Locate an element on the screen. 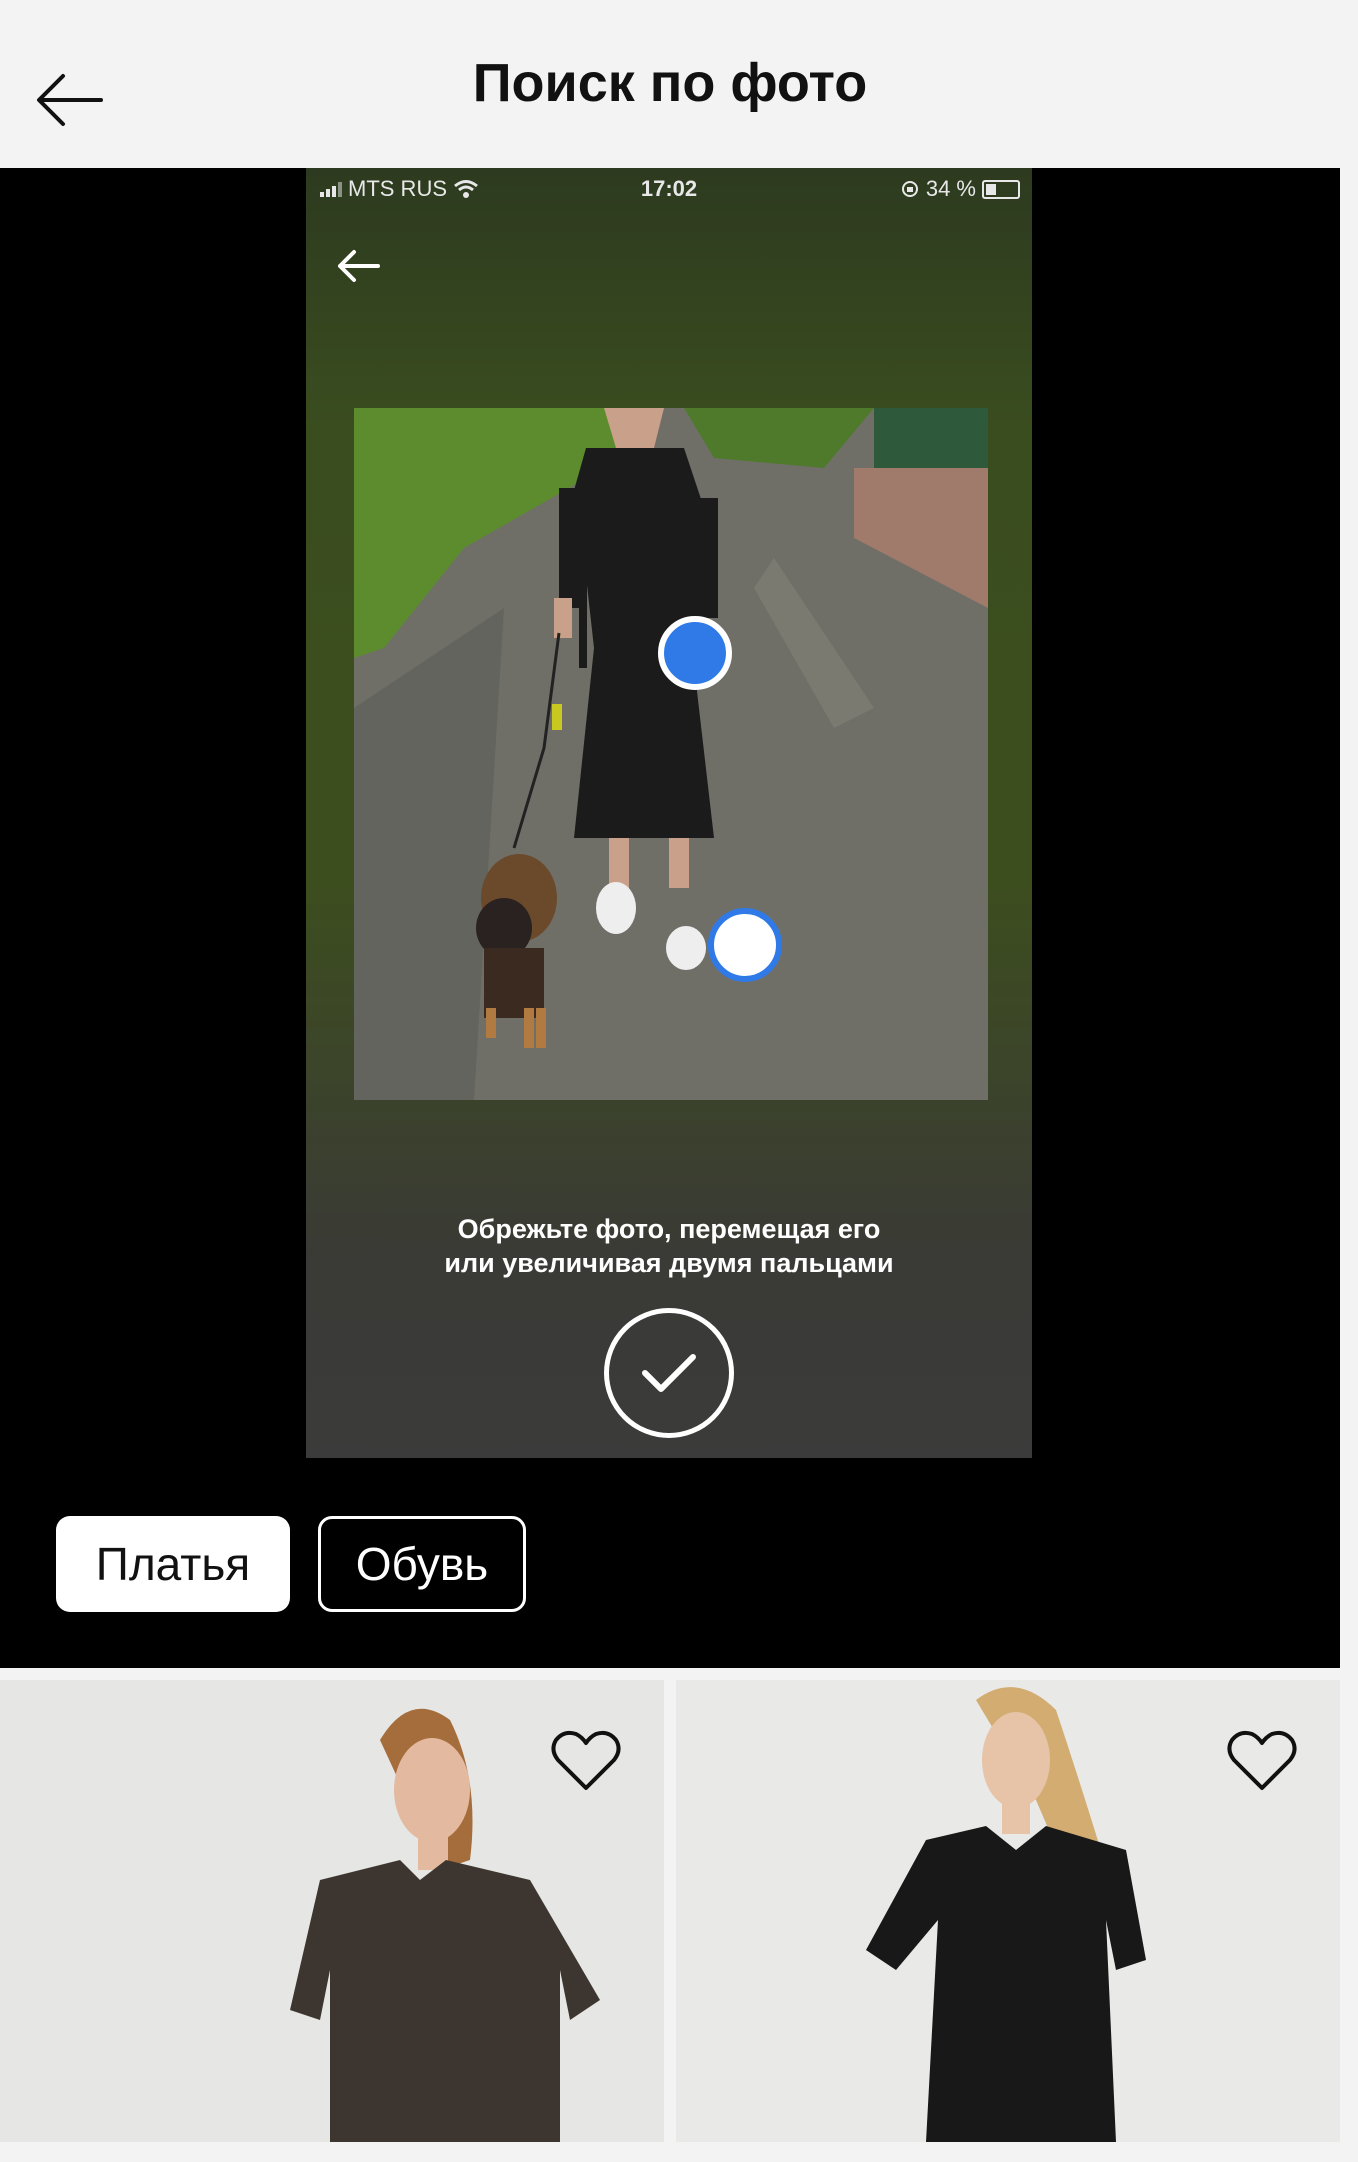 Image resolution: width=1358 pixels, height=2162 pixels. battery-icon is located at coordinates (1001, 189).